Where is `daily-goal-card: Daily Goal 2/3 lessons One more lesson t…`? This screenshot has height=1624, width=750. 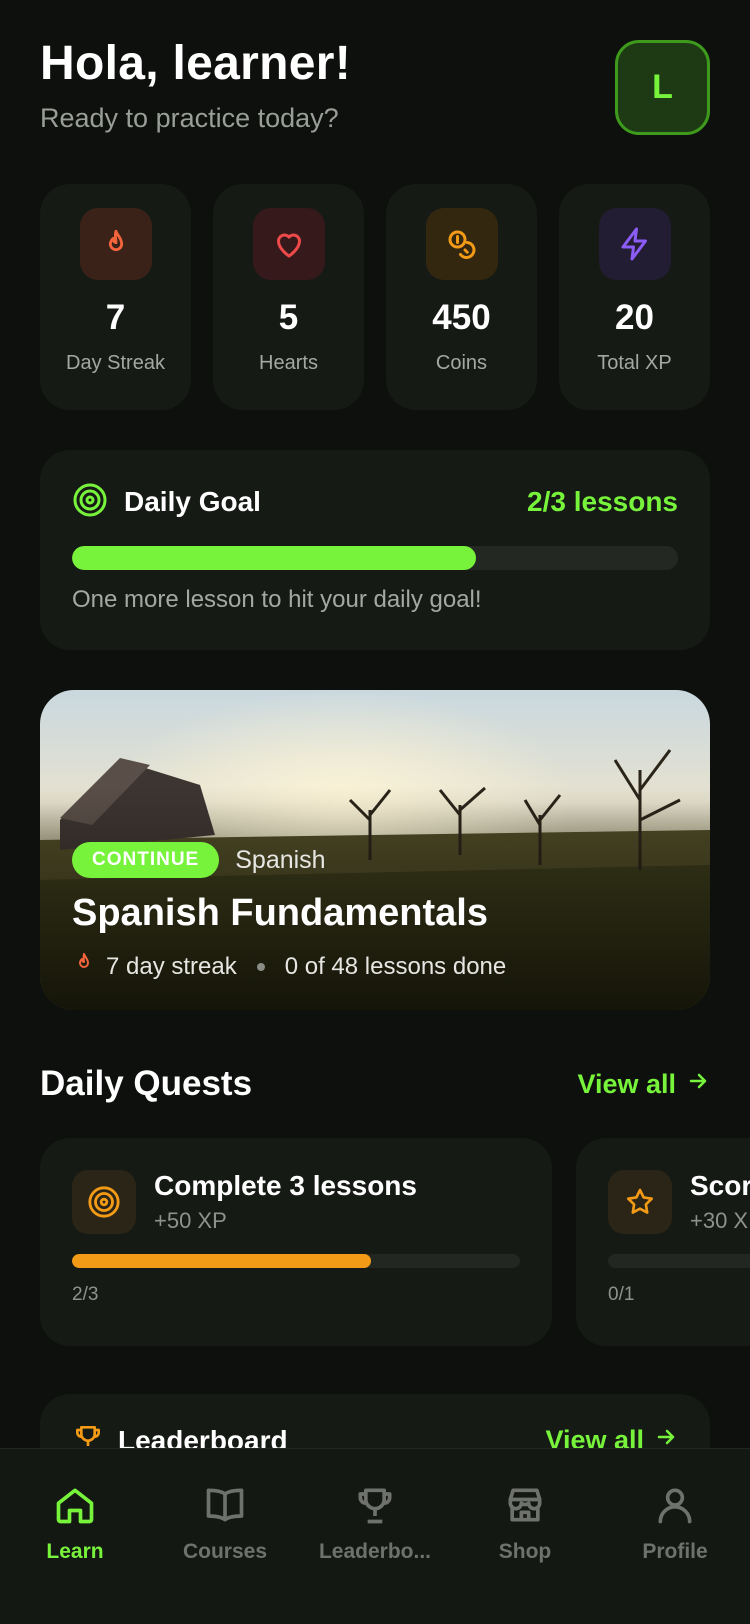 daily-goal-card: Daily Goal 2/3 lessons One more lesson t… is located at coordinates (375, 550).